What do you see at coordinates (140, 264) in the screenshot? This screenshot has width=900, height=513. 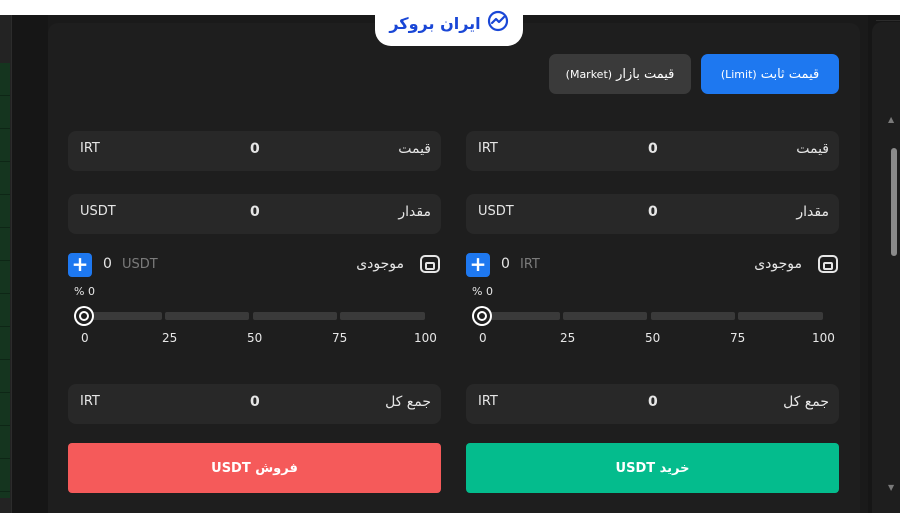 I see `sell-balance-currency: USDT` at bounding box center [140, 264].